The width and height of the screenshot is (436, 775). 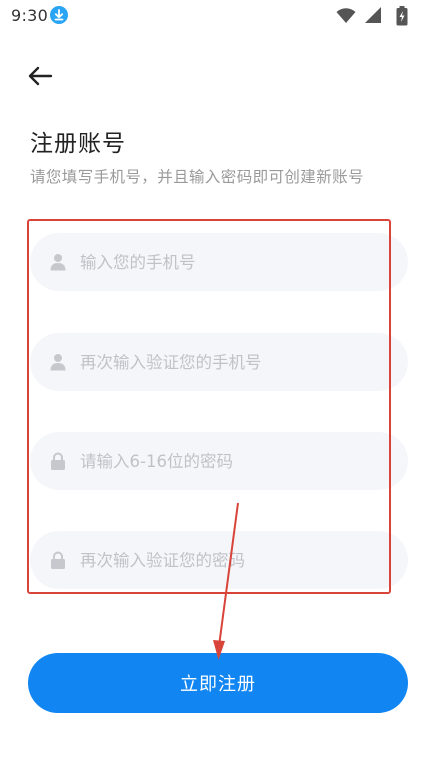 I want to click on back-button, so click(x=40, y=76).